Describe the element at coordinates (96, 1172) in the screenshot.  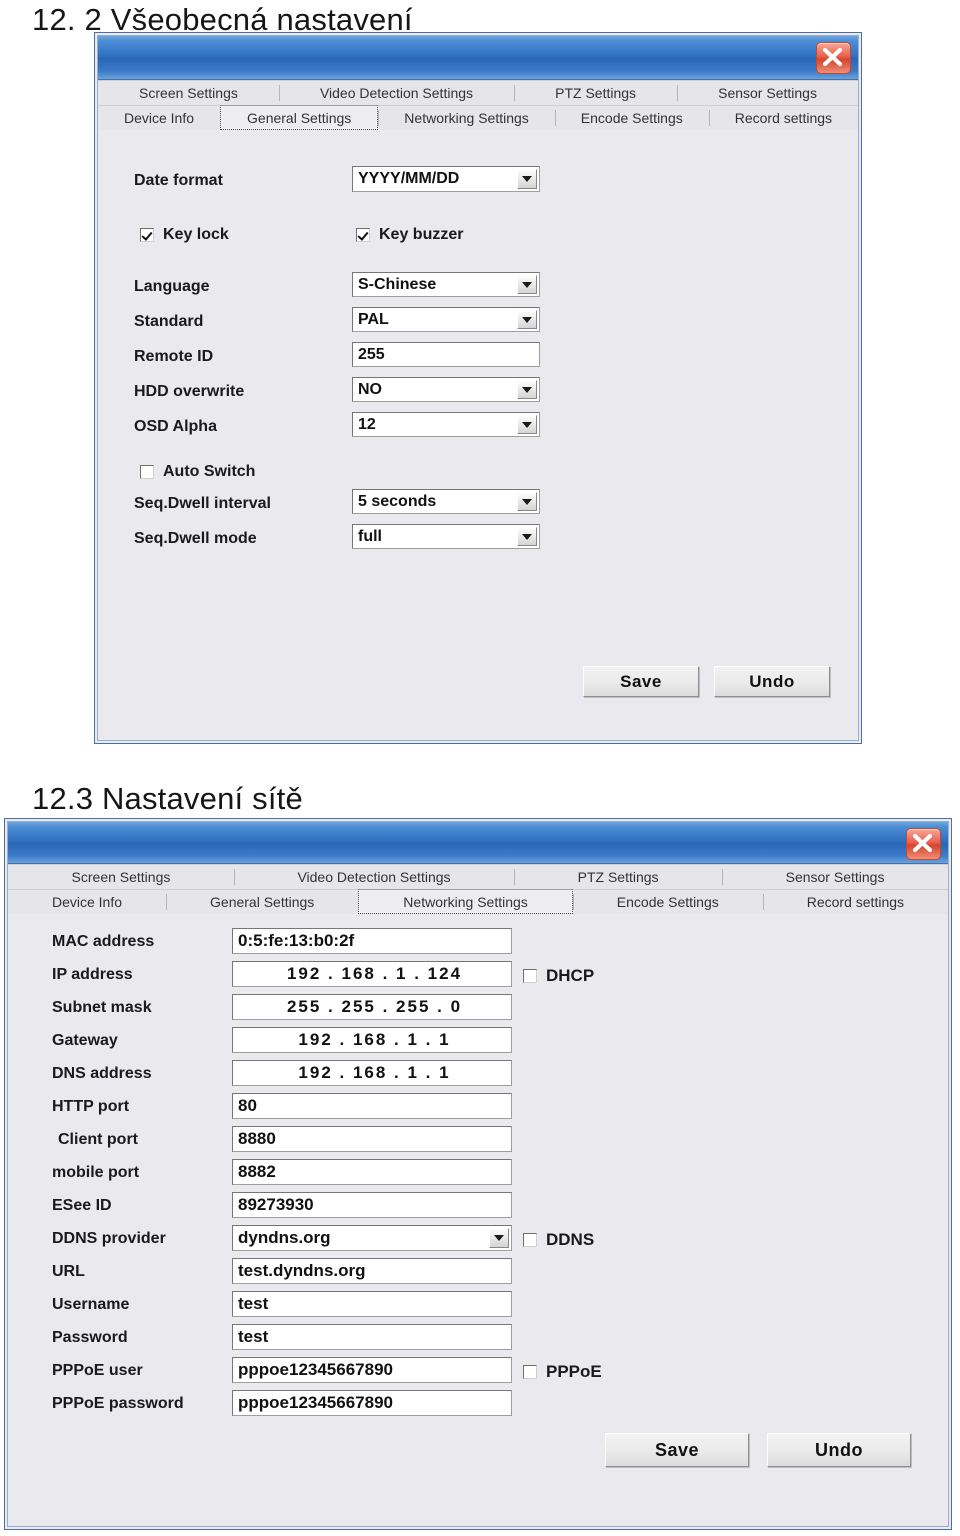
I see `label-mobile-port: mobile port` at that location.